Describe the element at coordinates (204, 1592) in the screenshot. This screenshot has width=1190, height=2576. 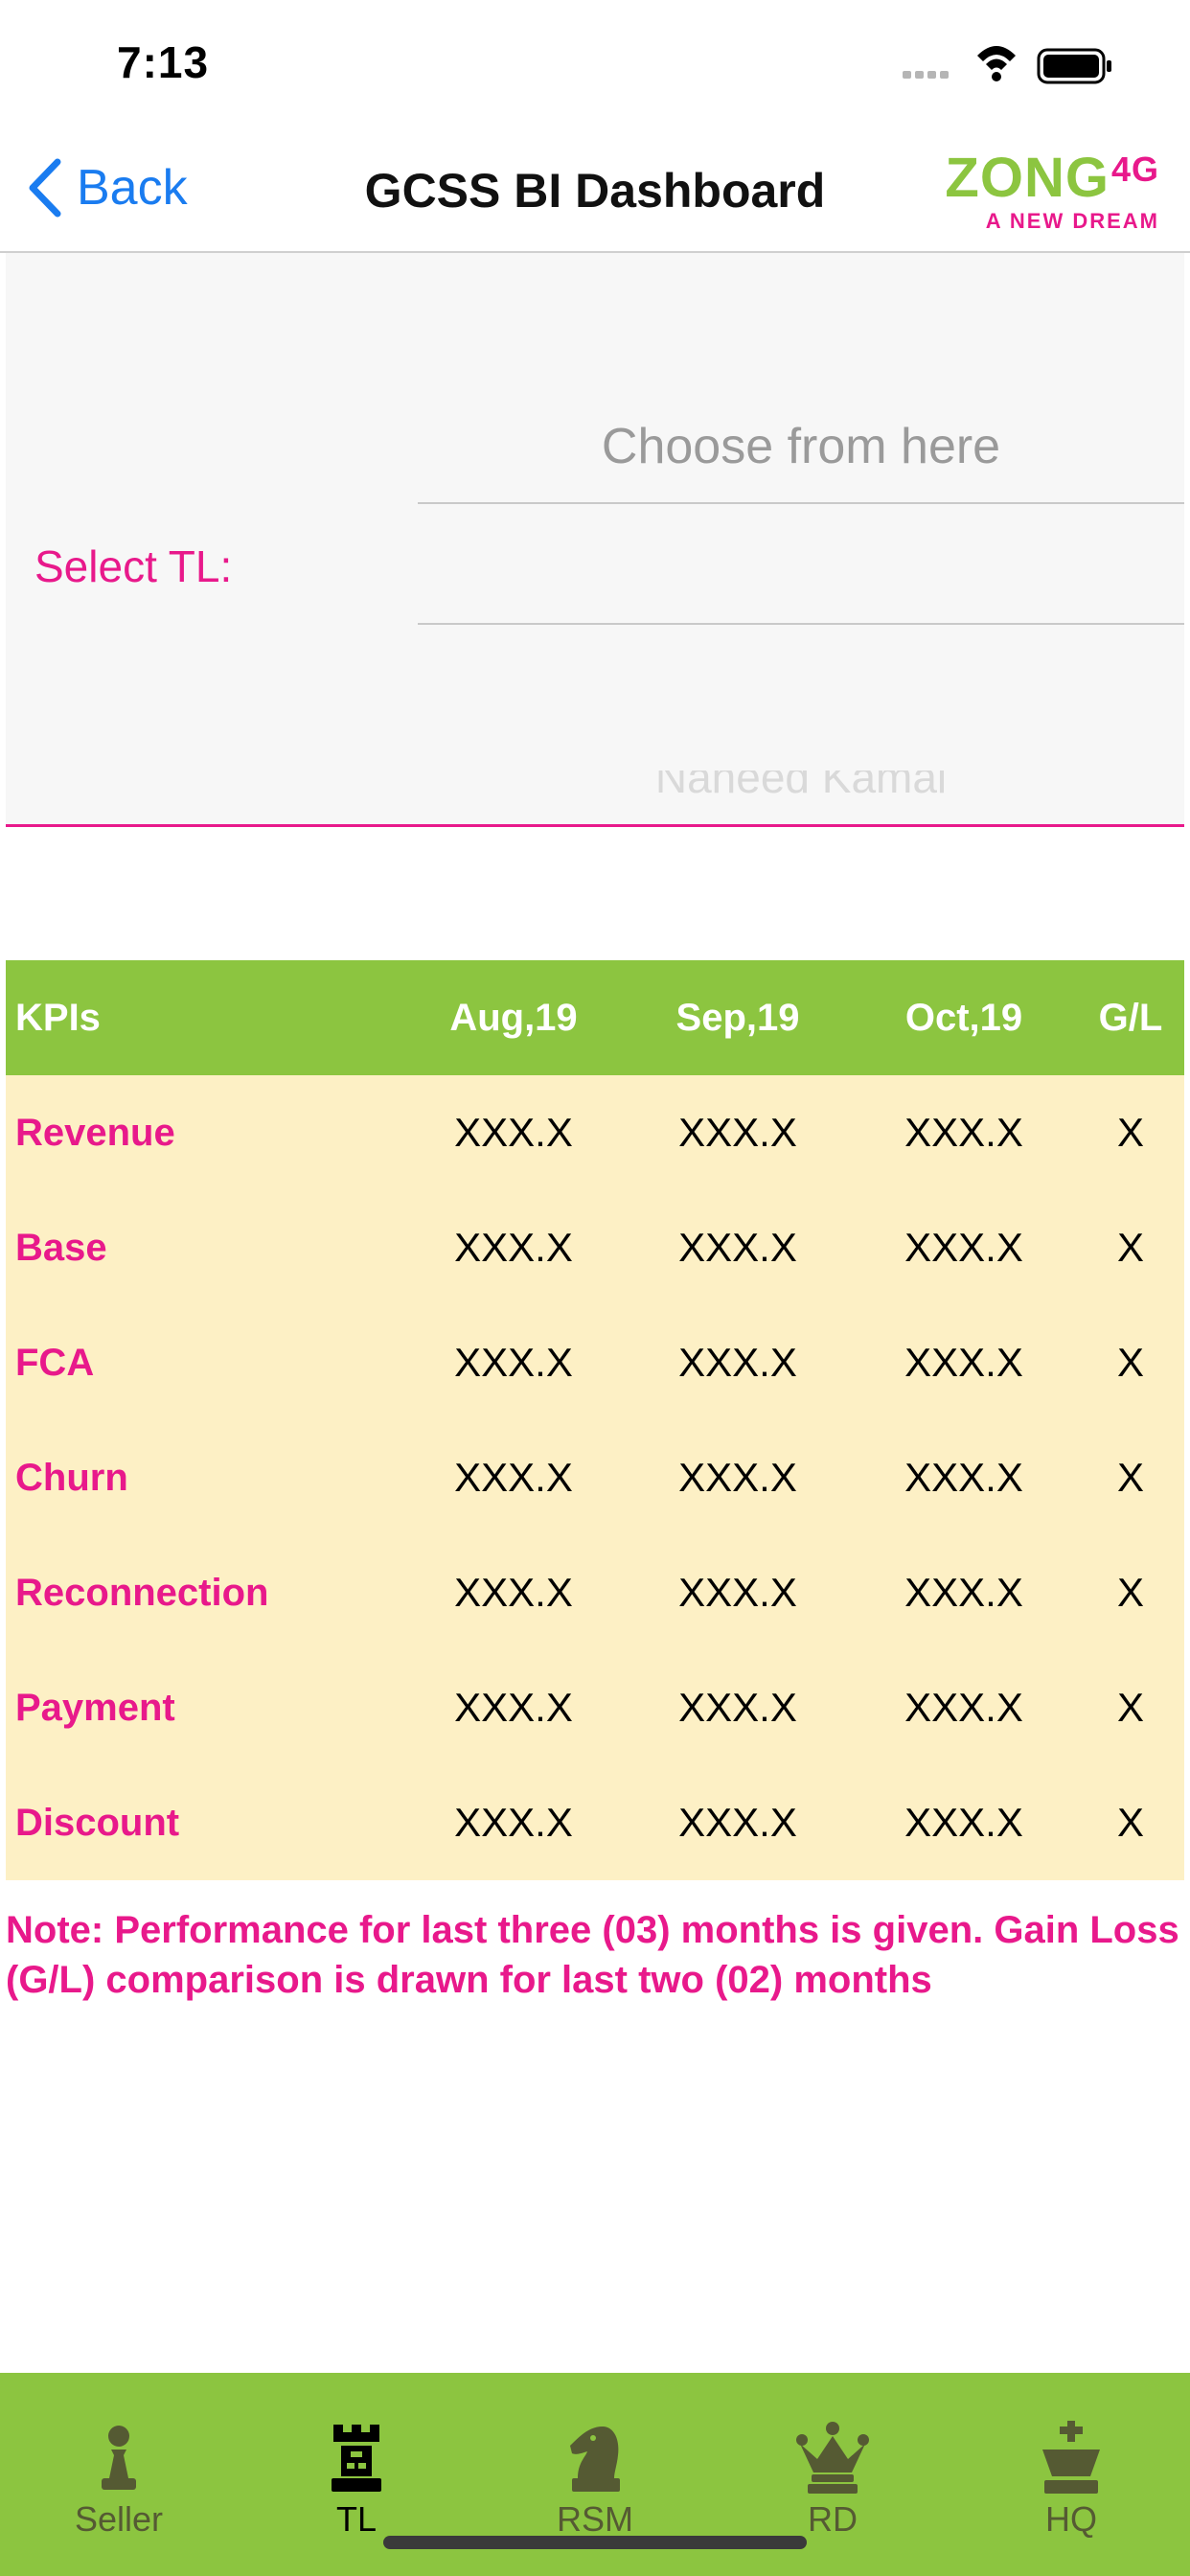
I see `kpi-name: Reconnection` at that location.